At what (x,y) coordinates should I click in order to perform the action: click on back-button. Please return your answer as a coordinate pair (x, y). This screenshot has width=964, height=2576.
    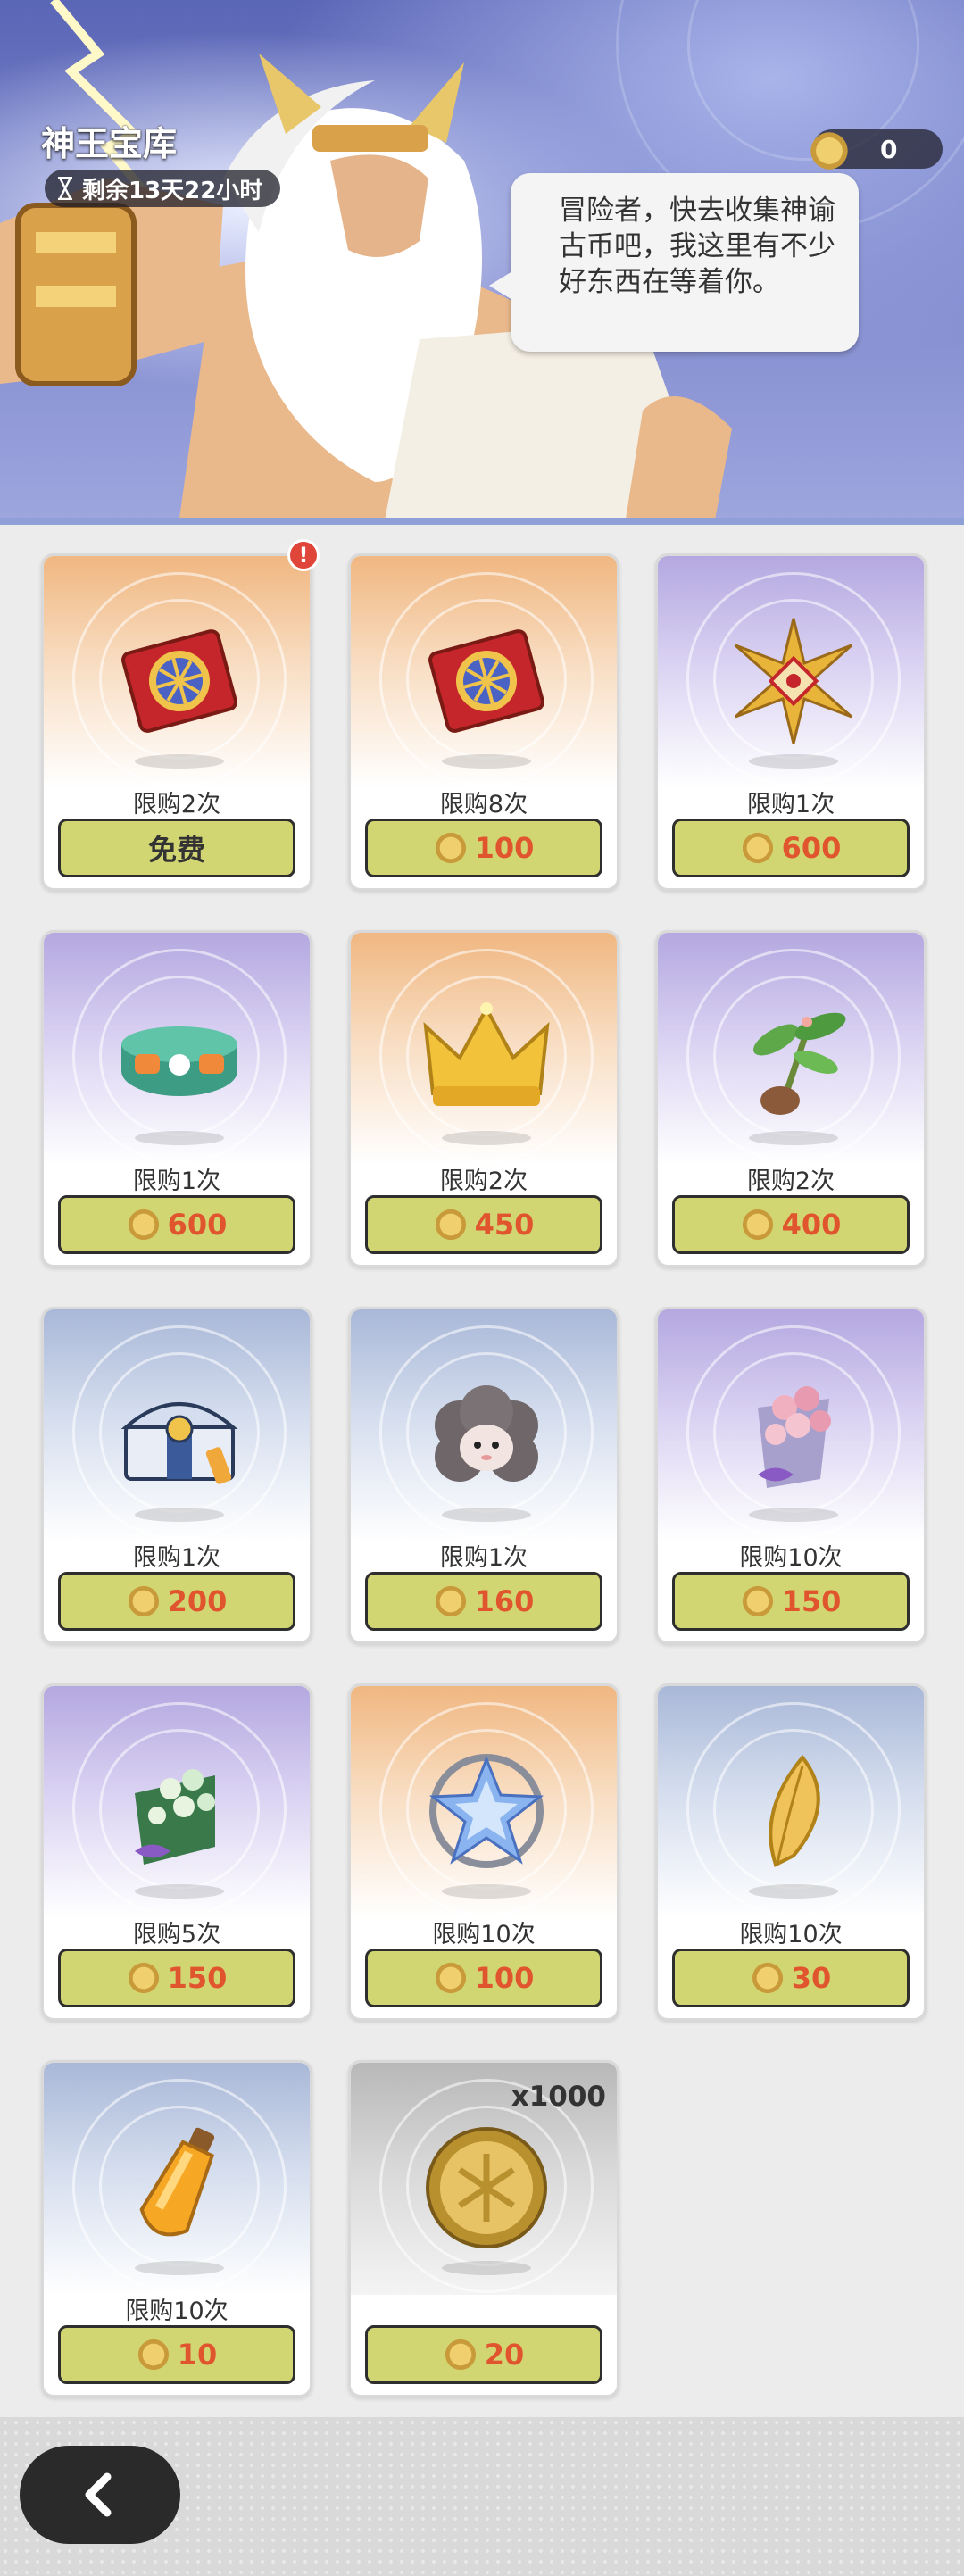
    Looking at the image, I should click on (100, 2495).